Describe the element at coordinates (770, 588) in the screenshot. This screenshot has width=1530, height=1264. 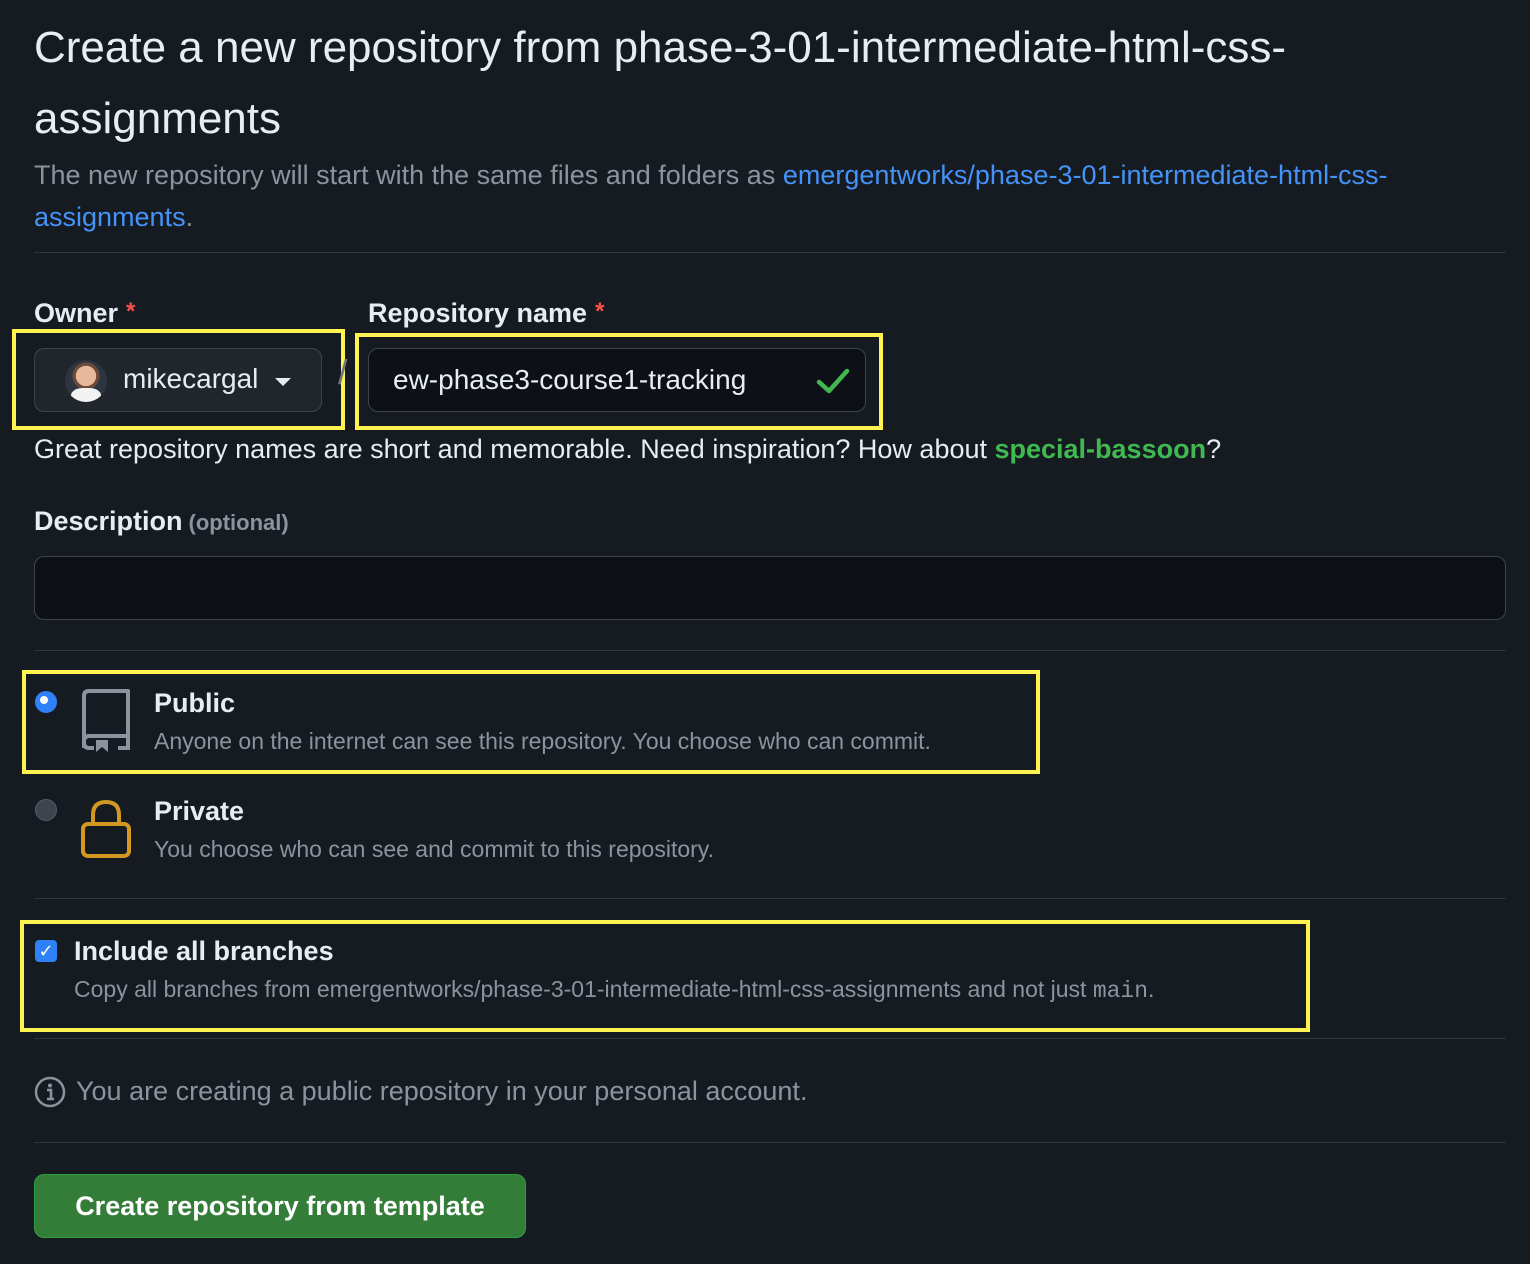
I see `description-input` at that location.